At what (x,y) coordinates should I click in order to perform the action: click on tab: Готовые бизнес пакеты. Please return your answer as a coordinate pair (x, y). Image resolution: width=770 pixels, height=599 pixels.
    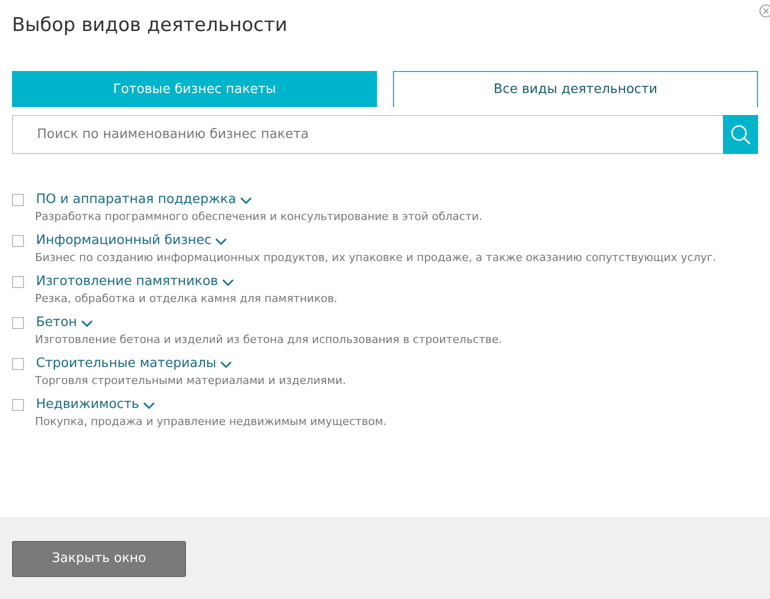
    Looking at the image, I should click on (194, 89).